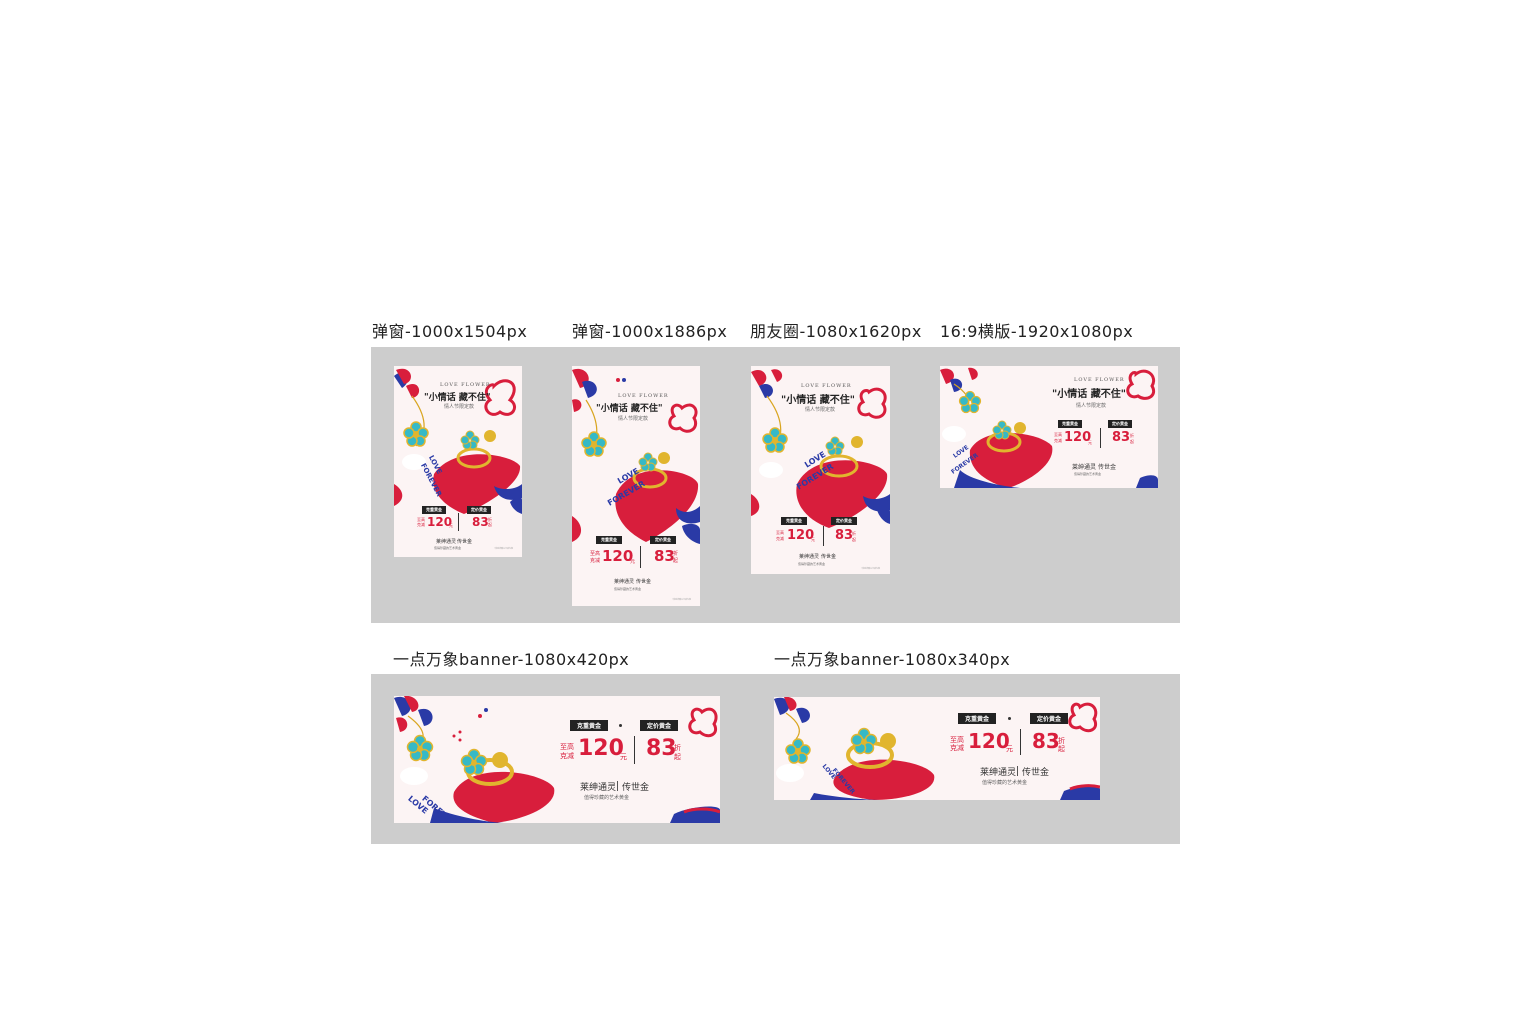 This screenshot has height=1014, width=1535. What do you see at coordinates (892, 659) in the screenshot?
I see `label-banner-340: 一点万象banner-1080x340px` at bounding box center [892, 659].